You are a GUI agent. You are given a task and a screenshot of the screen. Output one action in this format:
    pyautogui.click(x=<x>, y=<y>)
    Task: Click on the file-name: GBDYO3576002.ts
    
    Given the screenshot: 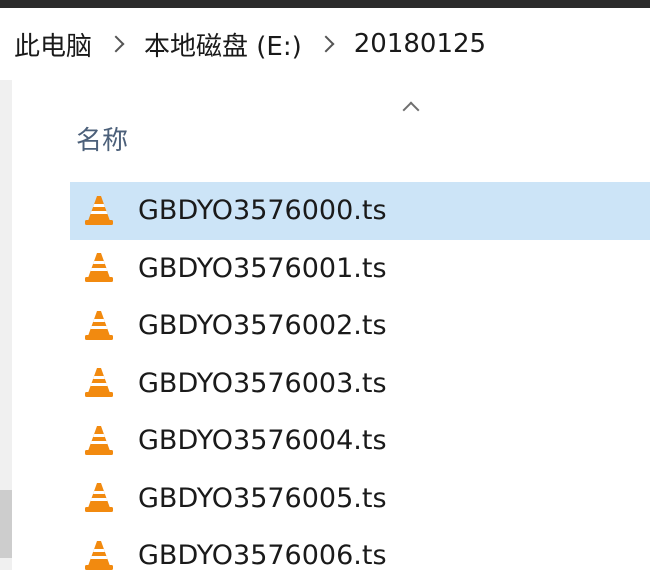 What is the action you would take?
    pyautogui.click(x=262, y=326)
    